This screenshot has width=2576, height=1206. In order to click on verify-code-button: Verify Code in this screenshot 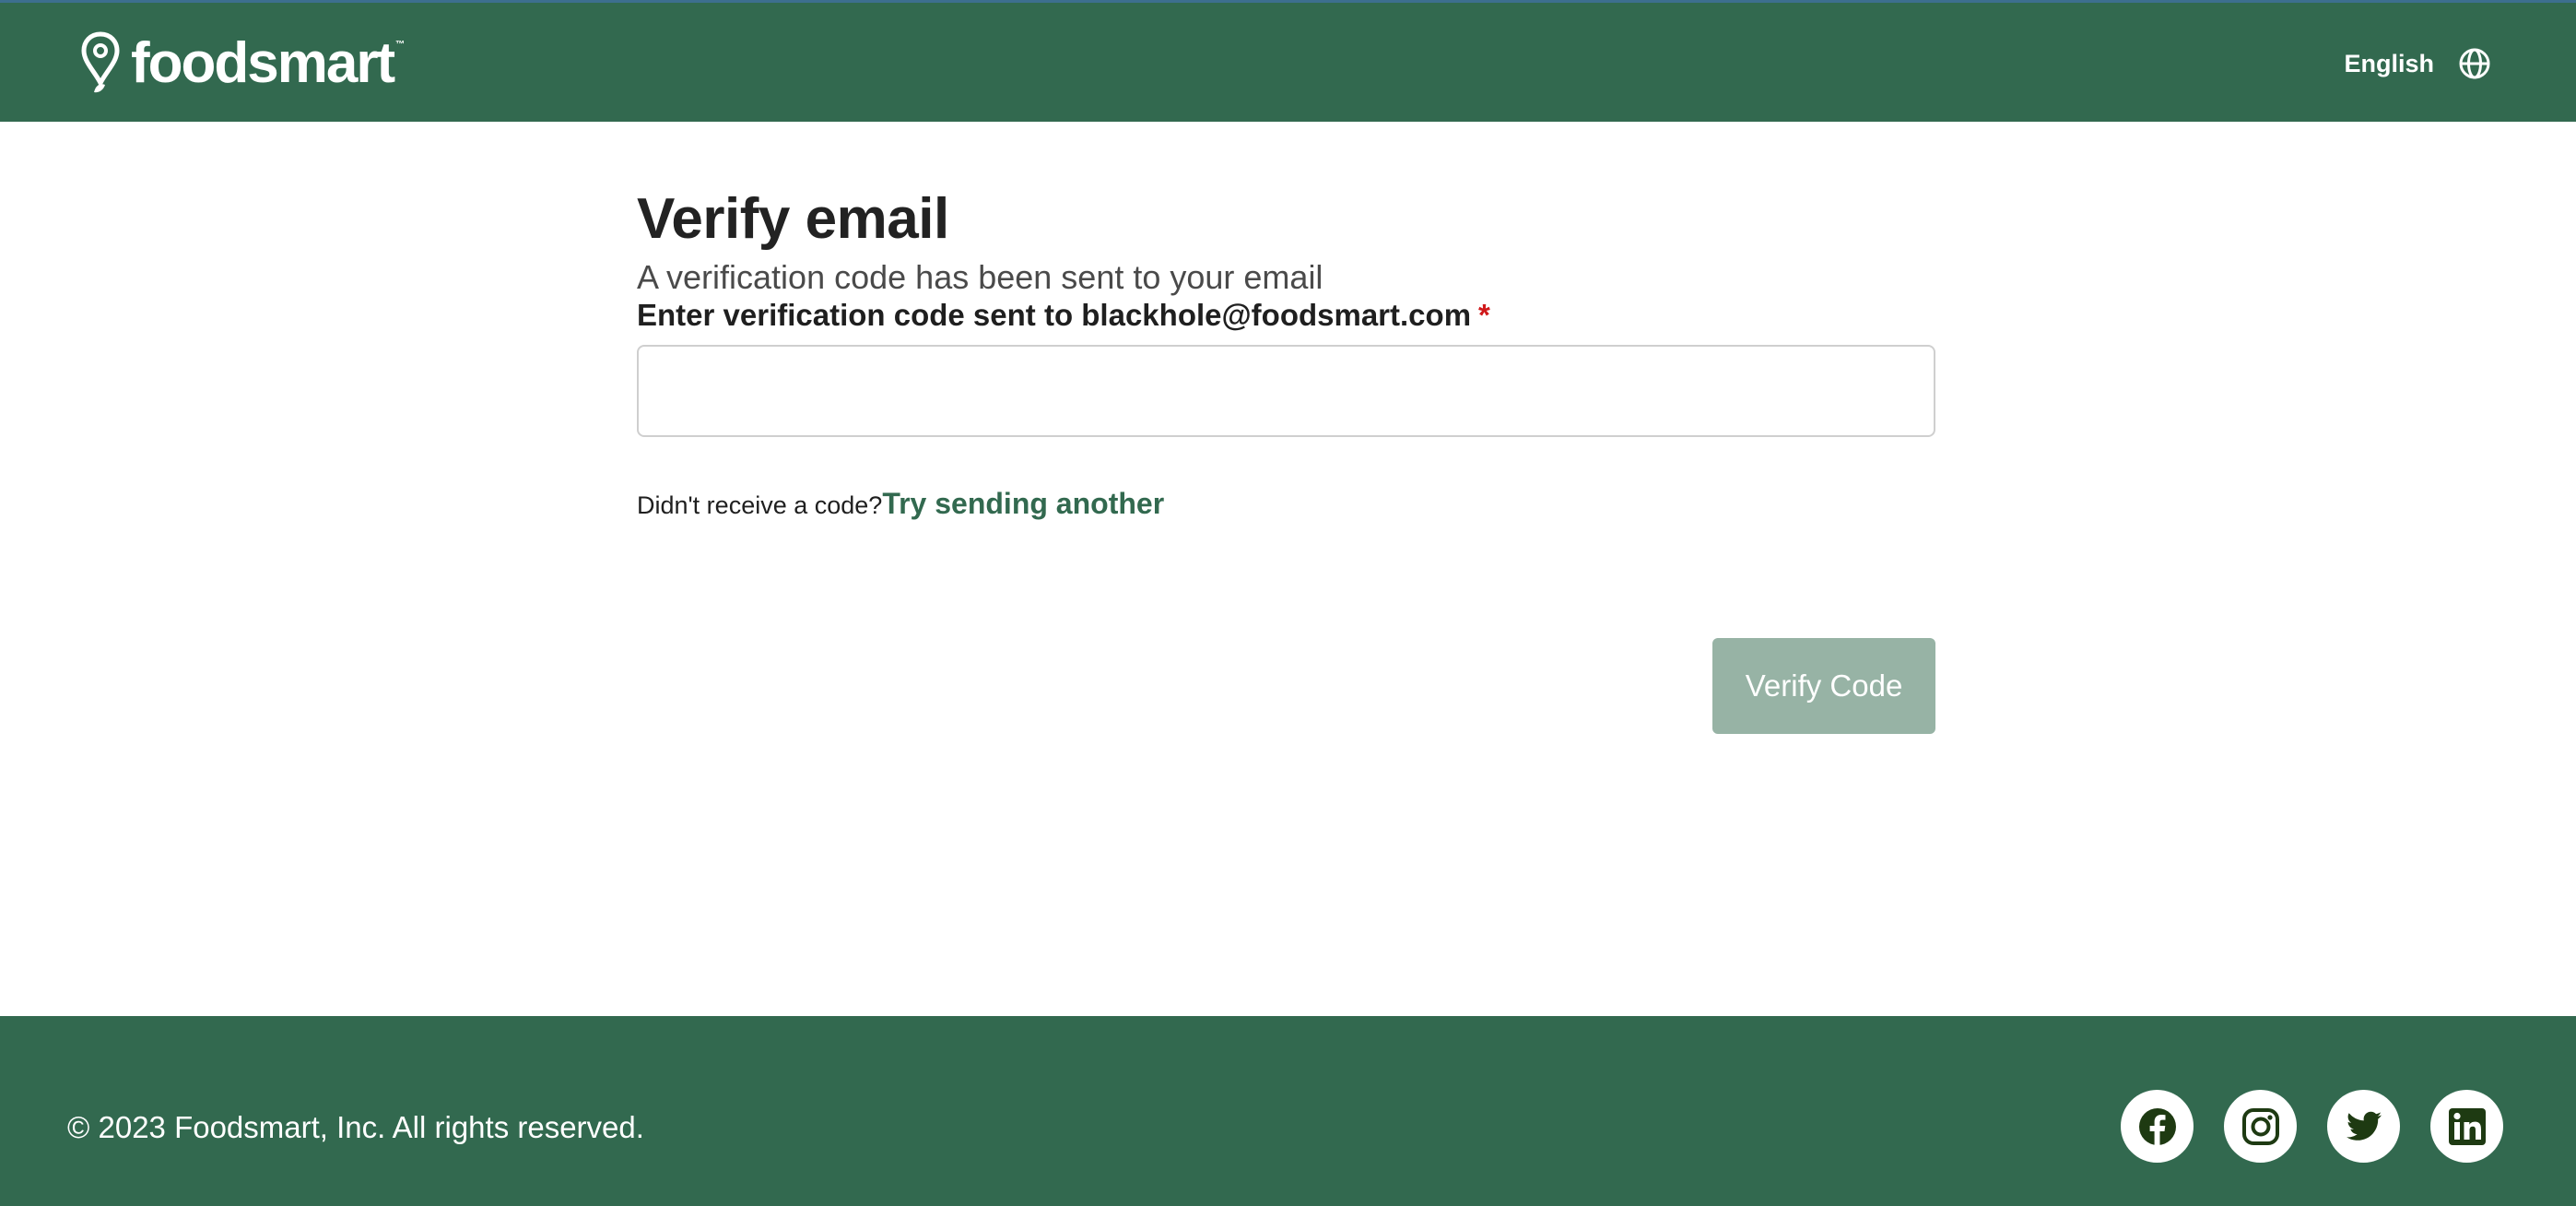, I will do `click(1823, 686)`.